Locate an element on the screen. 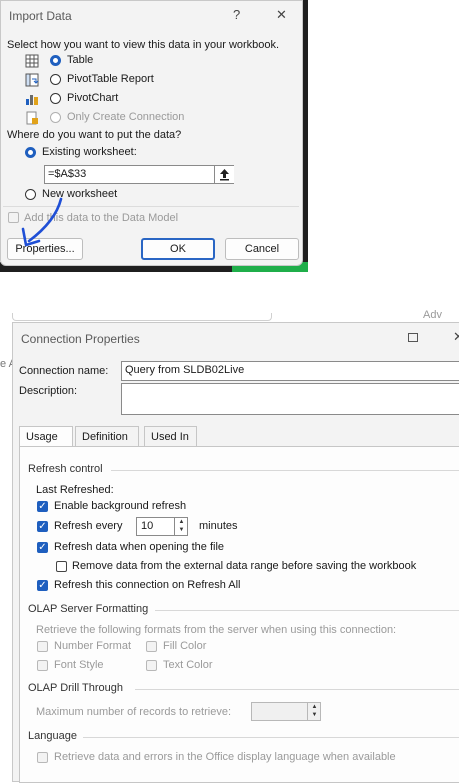  tab-used-in-label: Used In is located at coordinates (170, 437).